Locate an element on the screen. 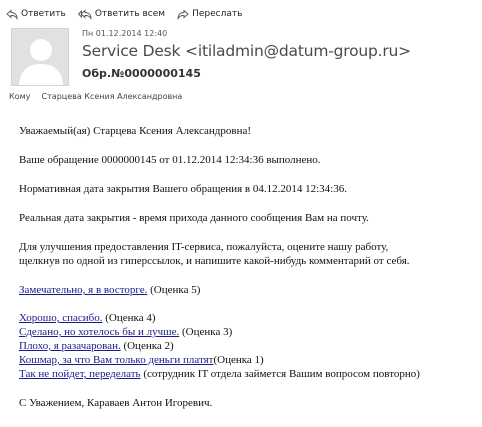 The height and width of the screenshot is (427, 482). reply-label: Ответить is located at coordinates (43, 14).